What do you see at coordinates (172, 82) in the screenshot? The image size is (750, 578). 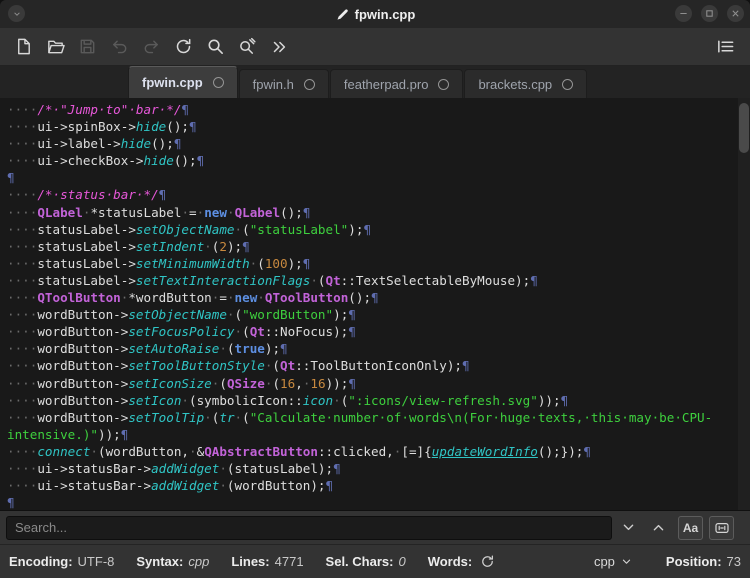 I see `tab-label: fpwin.cpp` at bounding box center [172, 82].